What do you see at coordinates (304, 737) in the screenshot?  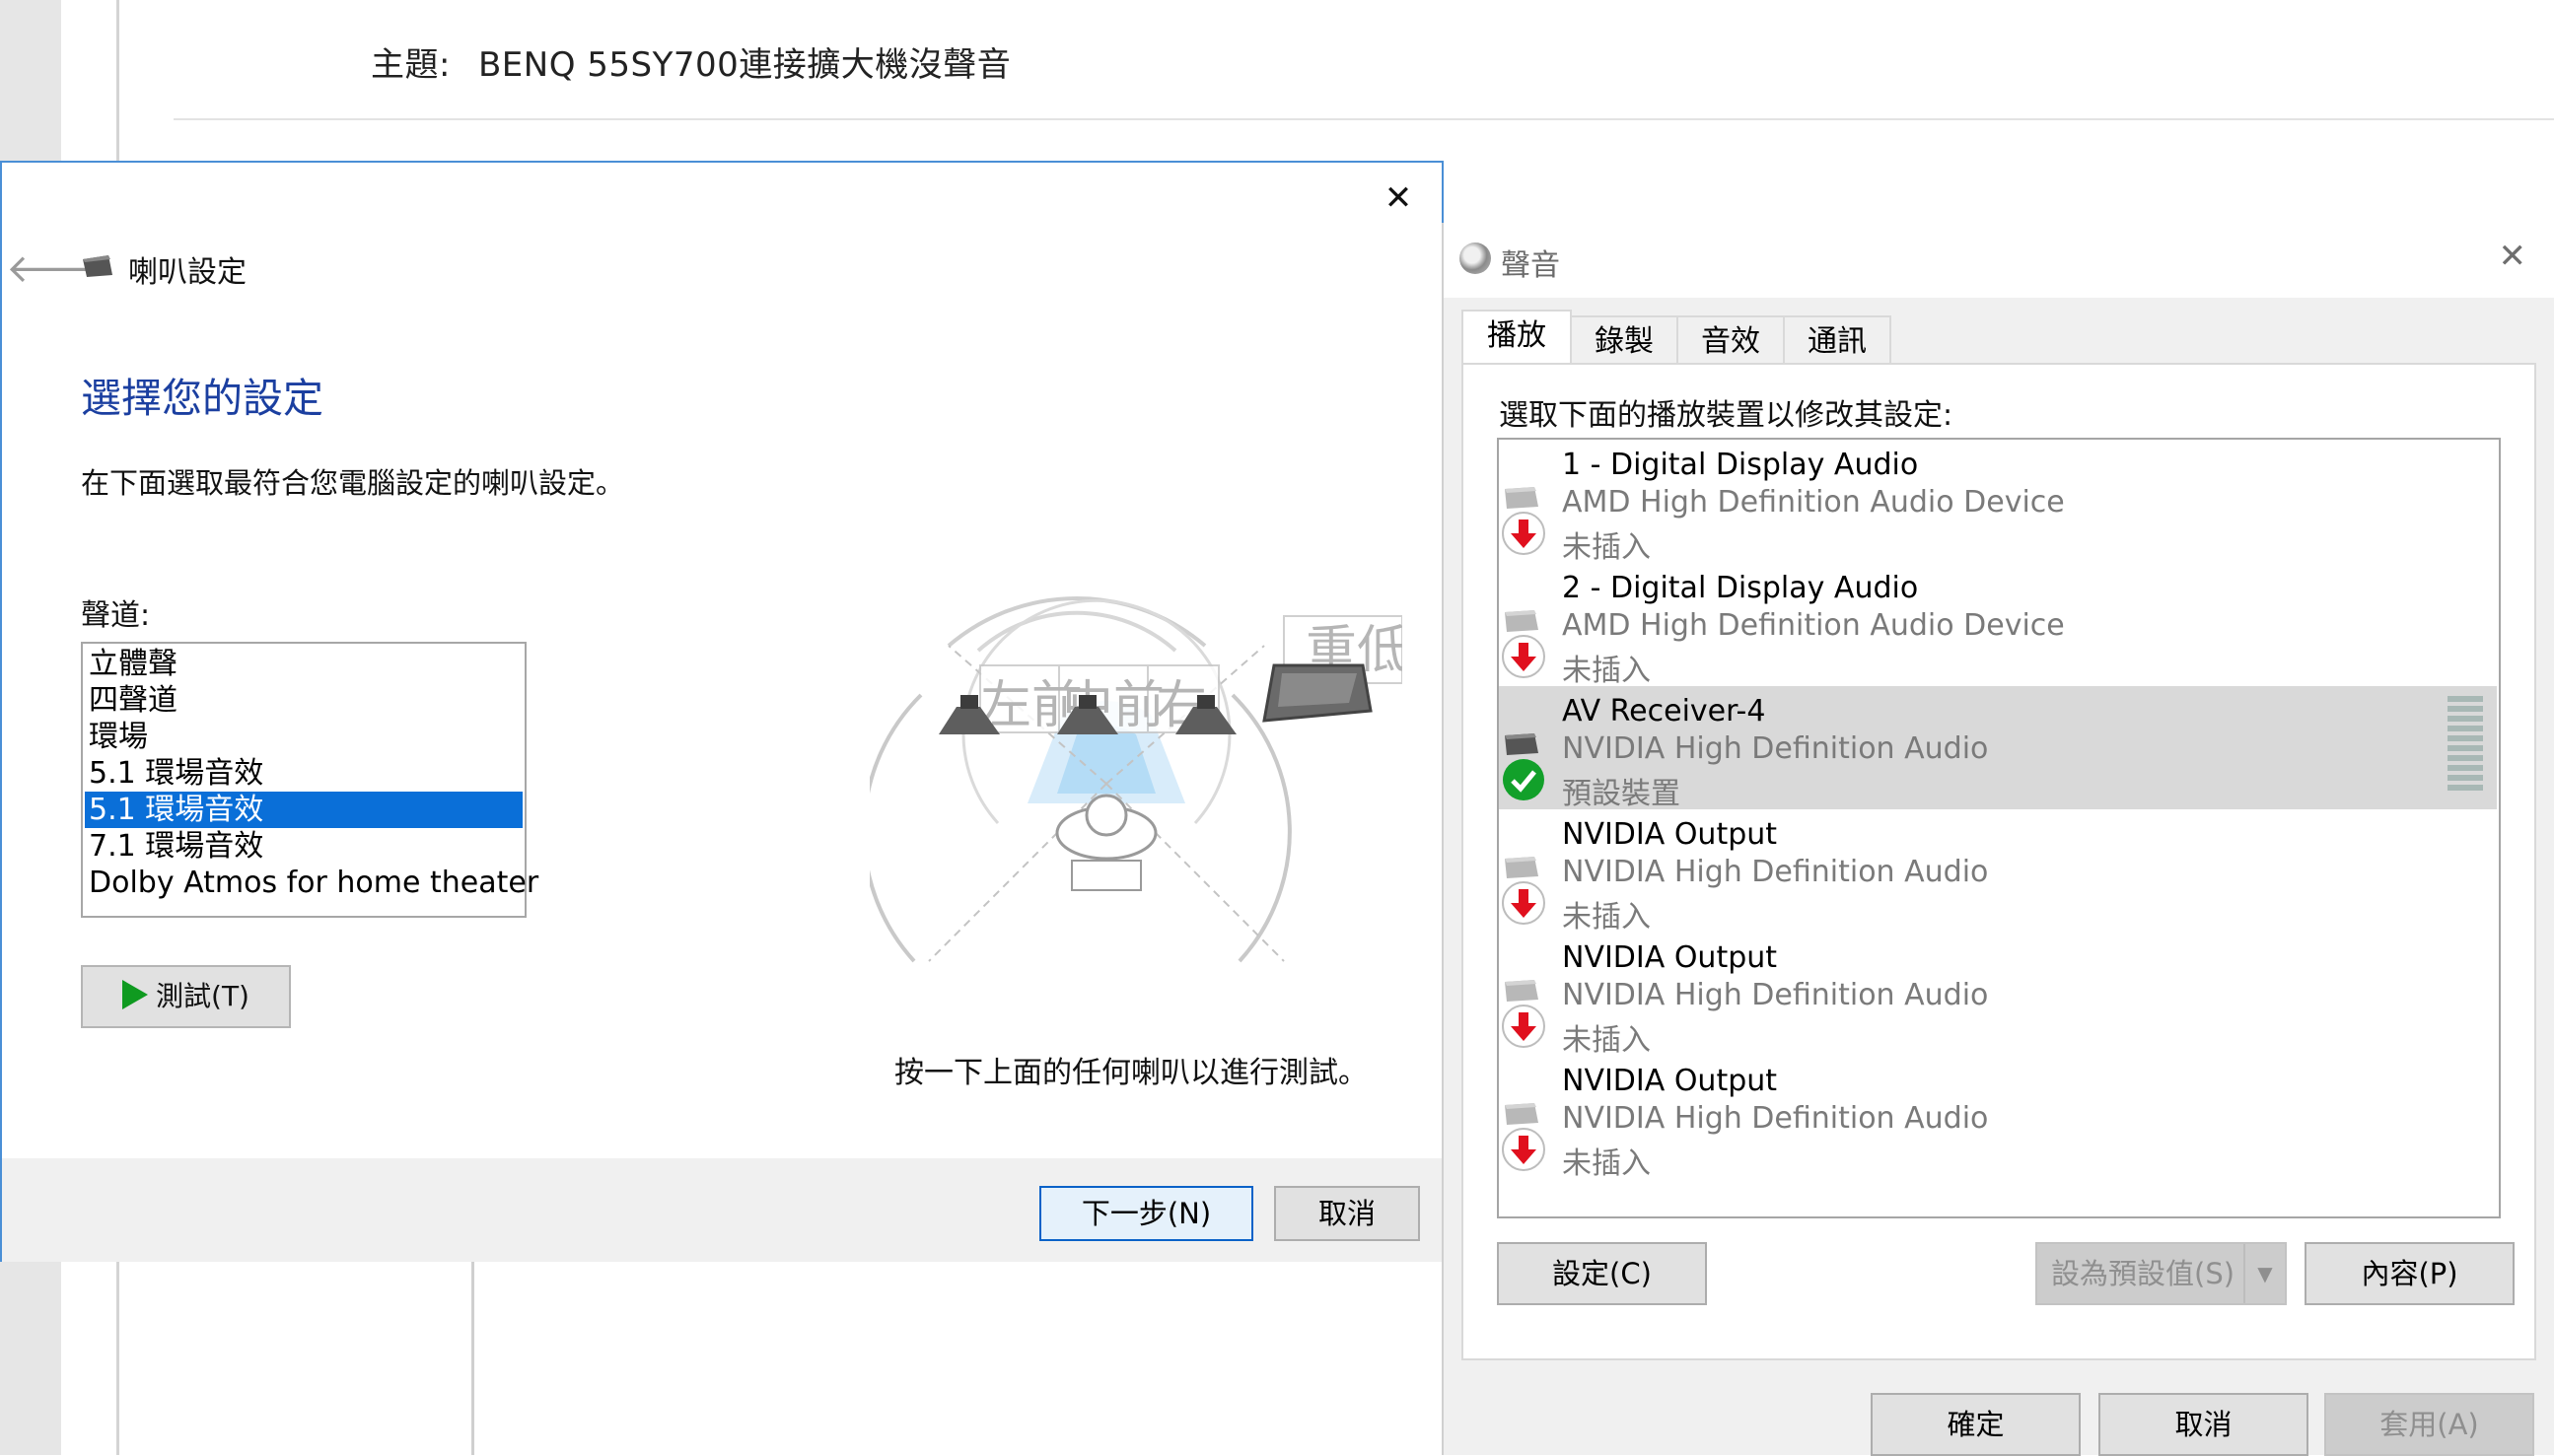 I see `channel-option-surround: 環場` at bounding box center [304, 737].